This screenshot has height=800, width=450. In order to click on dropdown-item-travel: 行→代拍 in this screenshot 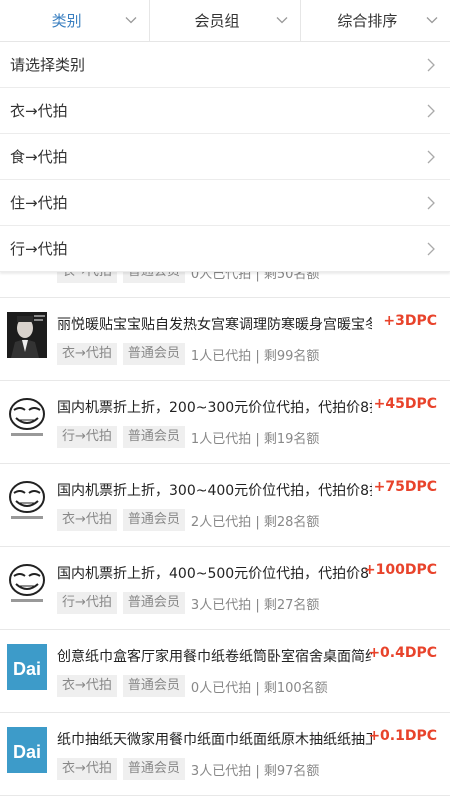, I will do `click(225, 249)`.